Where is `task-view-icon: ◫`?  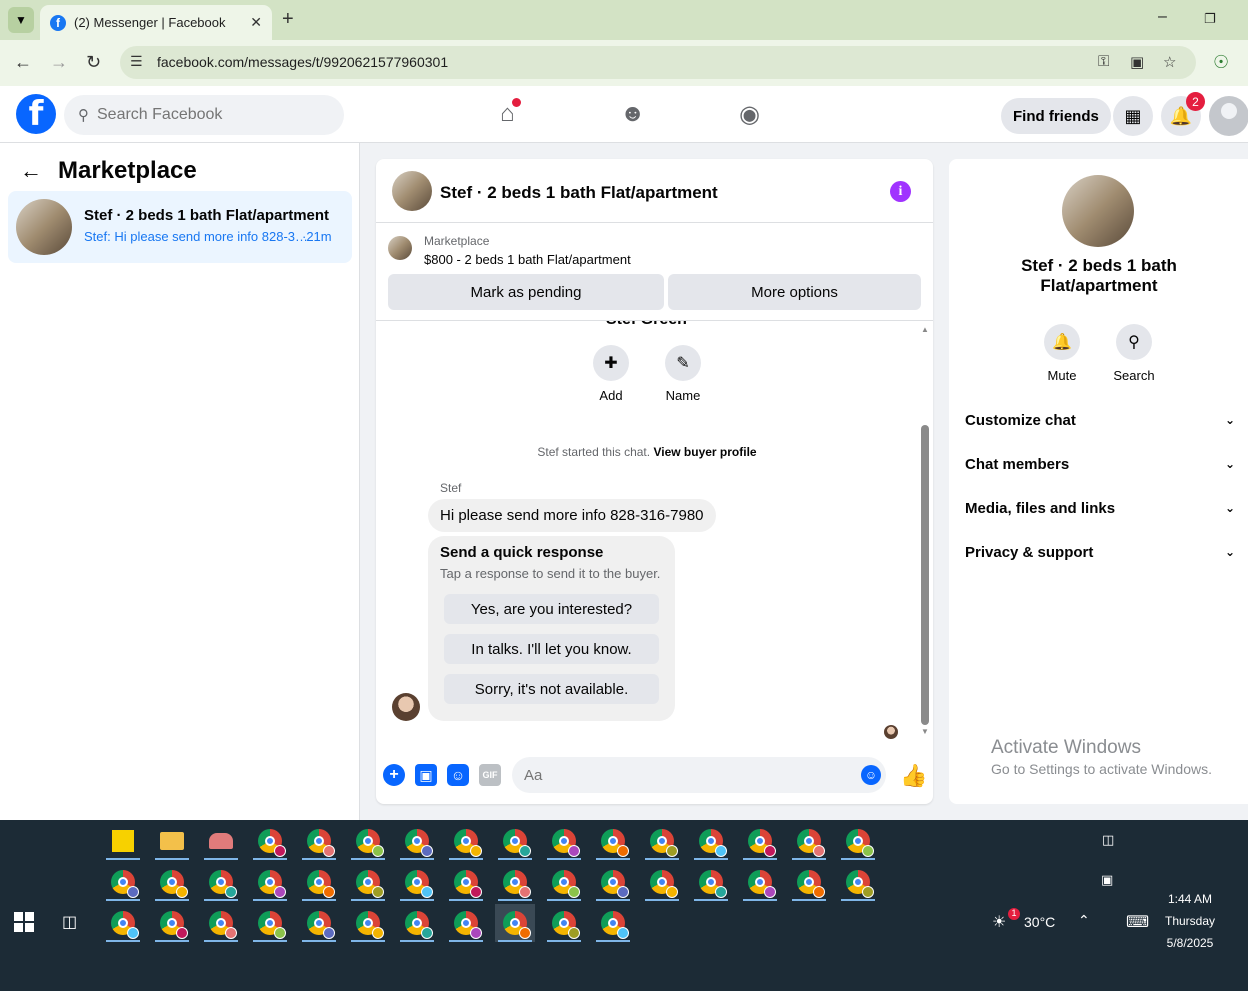
task-view-icon: ◫ is located at coordinates (69, 922).